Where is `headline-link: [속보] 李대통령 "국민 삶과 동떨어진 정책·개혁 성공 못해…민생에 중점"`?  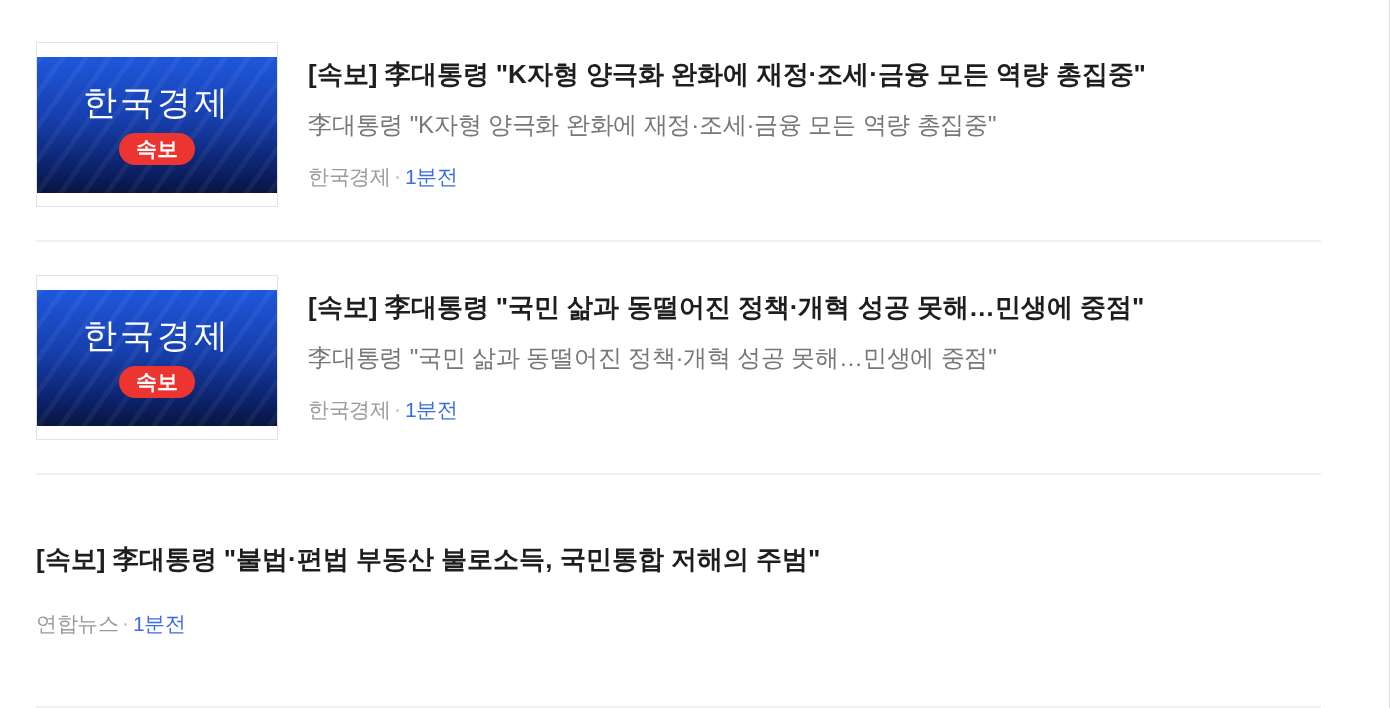 headline-link: [속보] 李대통령 "국민 삶과 동떨어진 정책·개혁 성공 못해…민생에 중점" is located at coordinates (726, 307).